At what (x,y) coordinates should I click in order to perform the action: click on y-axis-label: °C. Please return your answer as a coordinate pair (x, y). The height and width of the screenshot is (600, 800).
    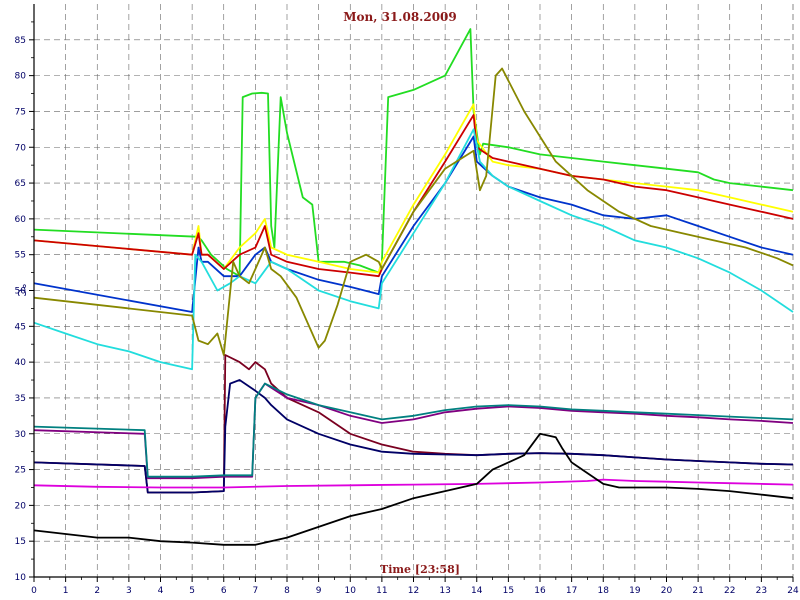
    Looking at the image, I should click on (21, 290).